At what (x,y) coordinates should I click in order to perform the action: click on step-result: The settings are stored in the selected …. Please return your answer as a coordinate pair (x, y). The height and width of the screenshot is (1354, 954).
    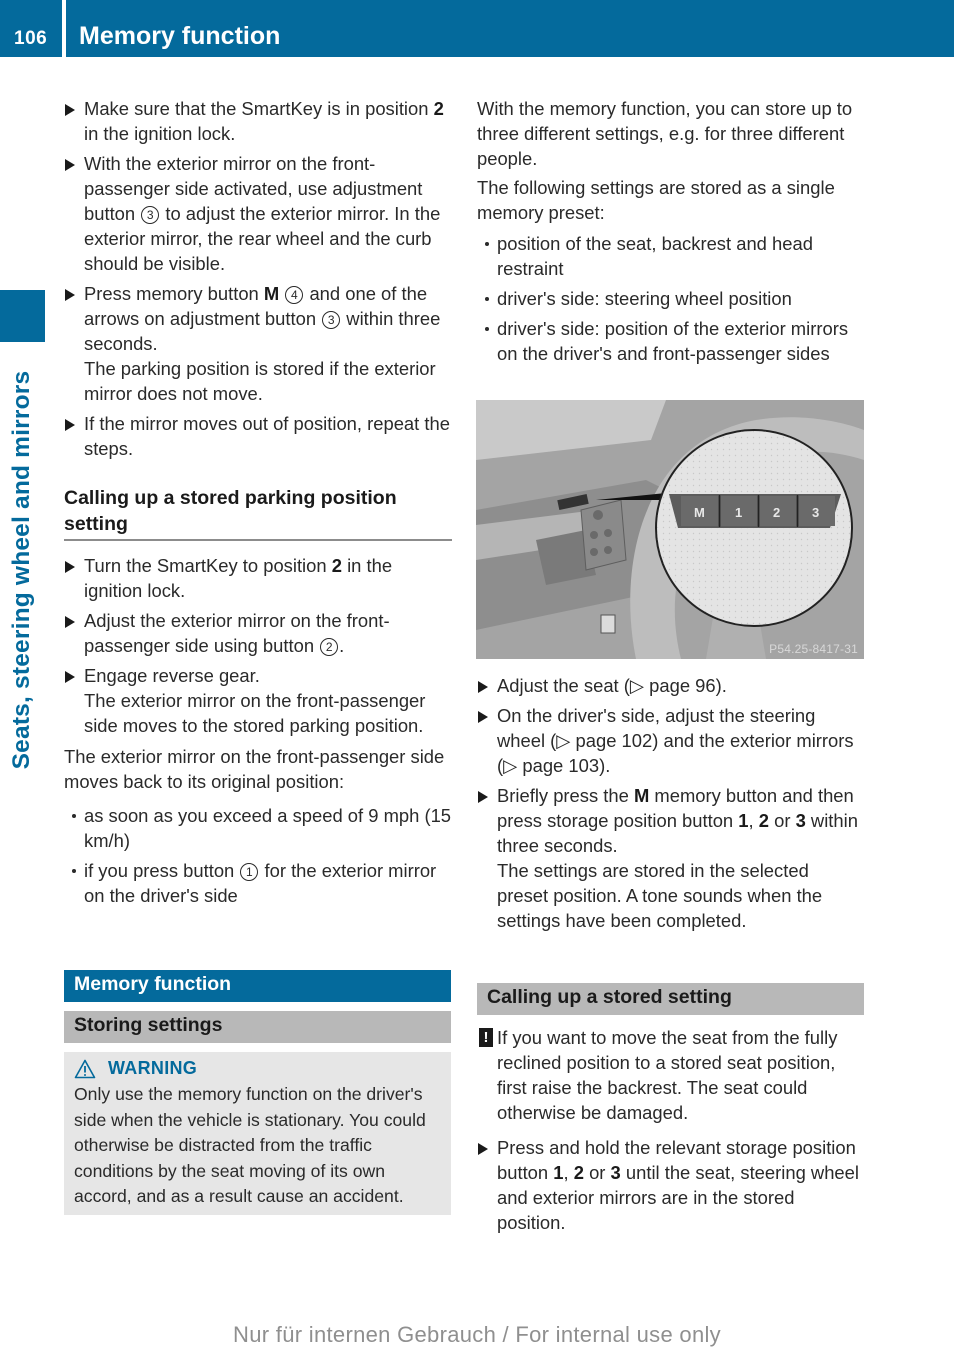
    Looking at the image, I should click on (660, 895).